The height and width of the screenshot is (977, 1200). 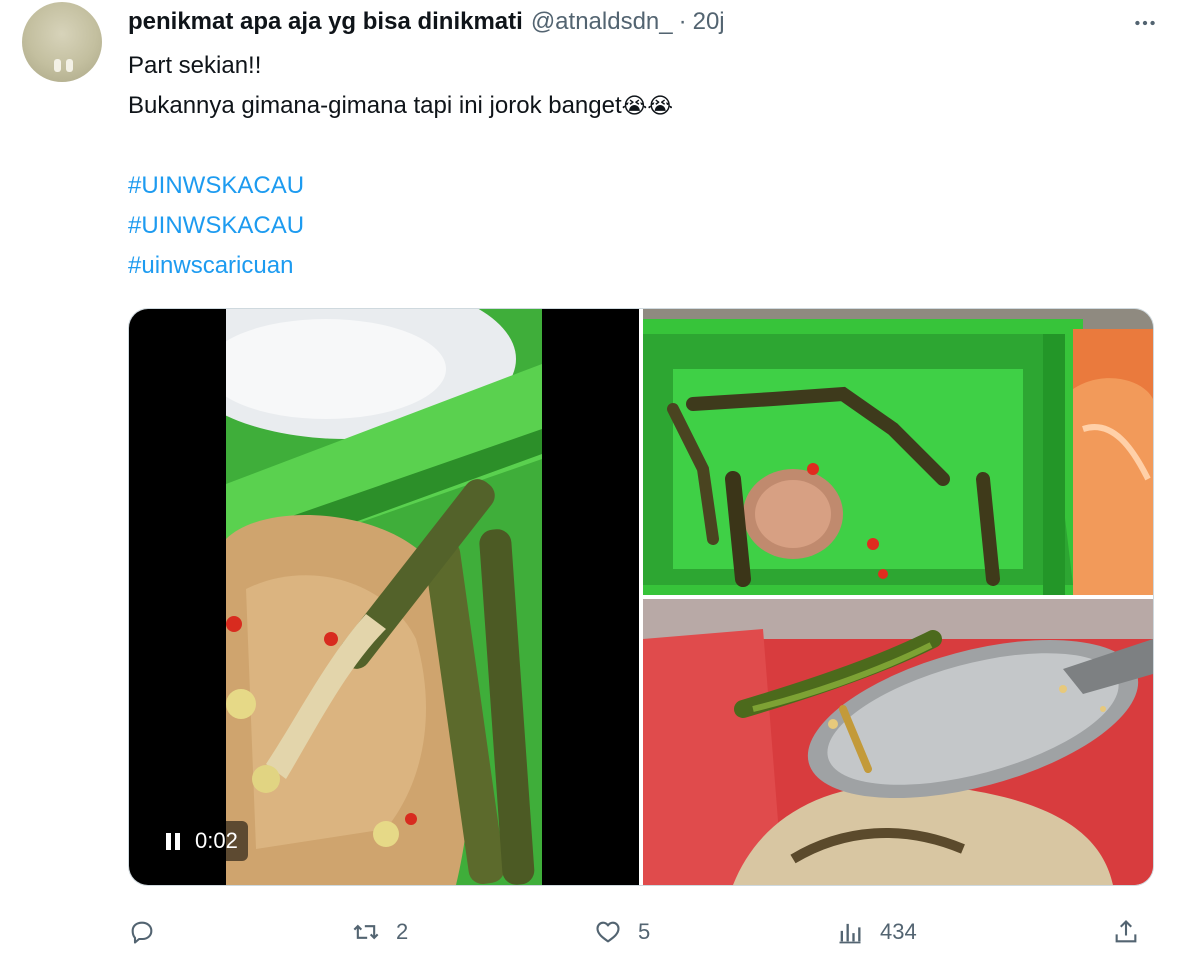 I want to click on like-button: 5, so click(x=622, y=932).